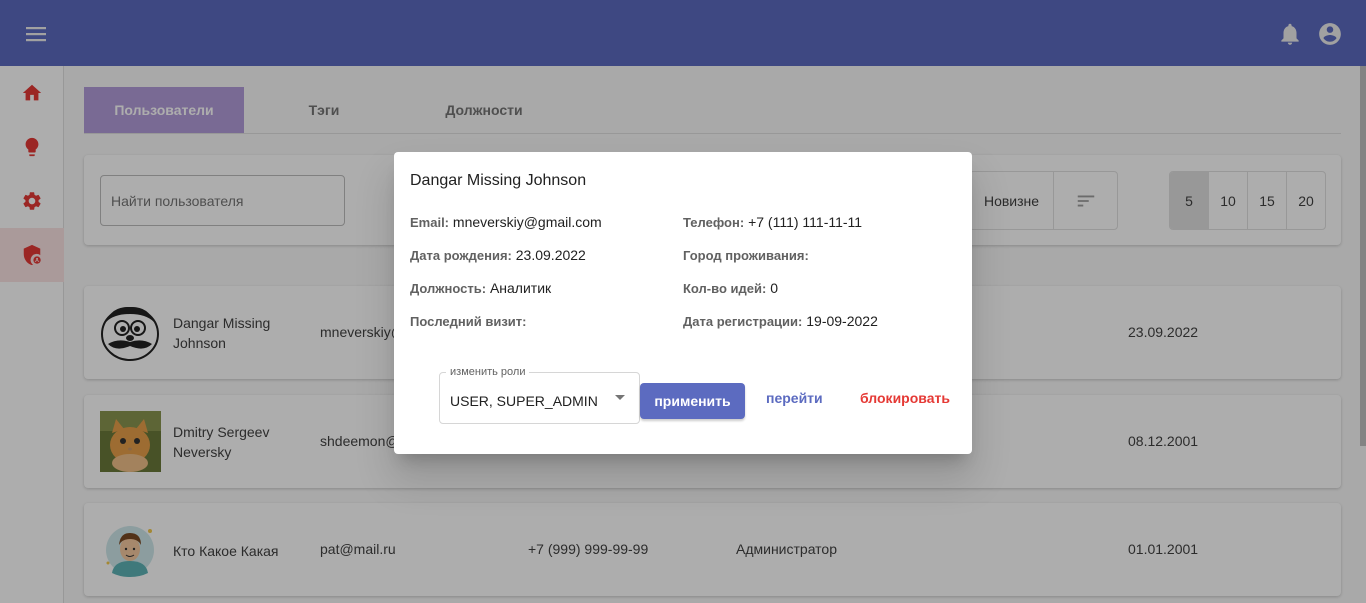 The image size is (1366, 603). What do you see at coordinates (488, 372) in the screenshot?
I see `roles-label: изменить роли` at bounding box center [488, 372].